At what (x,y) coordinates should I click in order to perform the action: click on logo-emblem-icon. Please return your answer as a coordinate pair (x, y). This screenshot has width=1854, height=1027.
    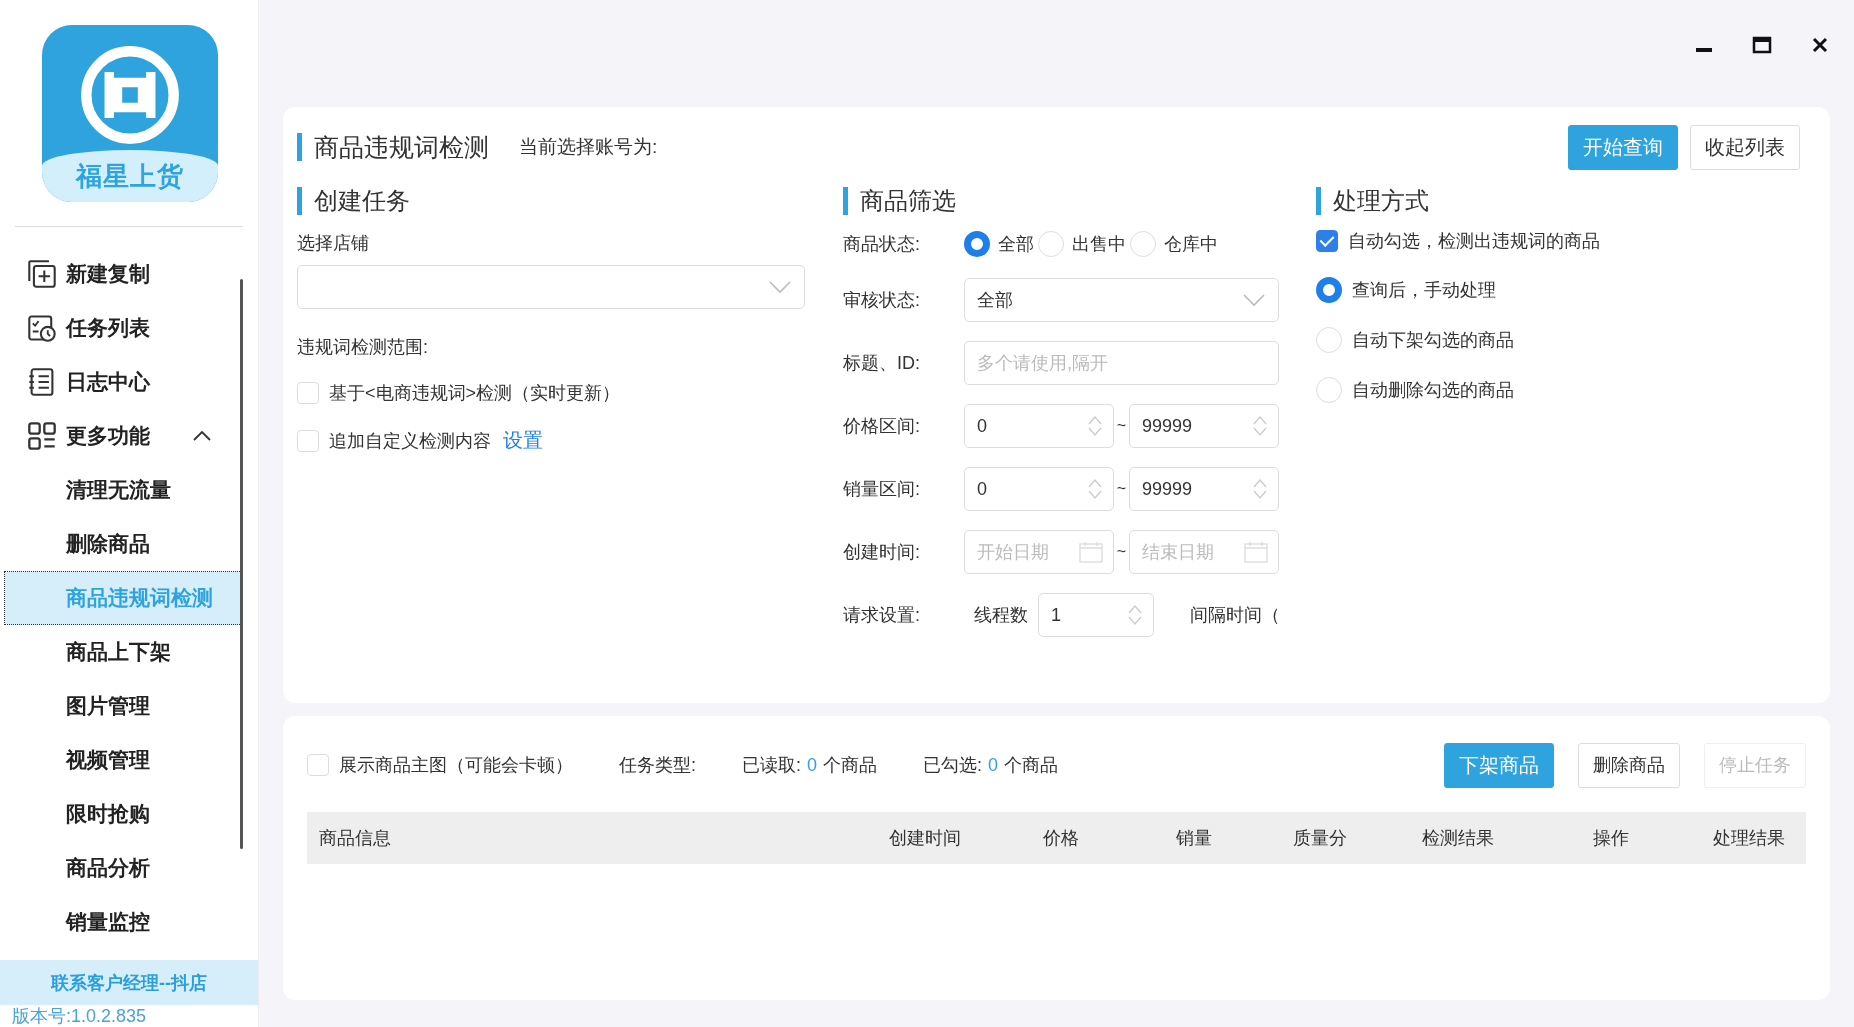
    Looking at the image, I should click on (130, 95).